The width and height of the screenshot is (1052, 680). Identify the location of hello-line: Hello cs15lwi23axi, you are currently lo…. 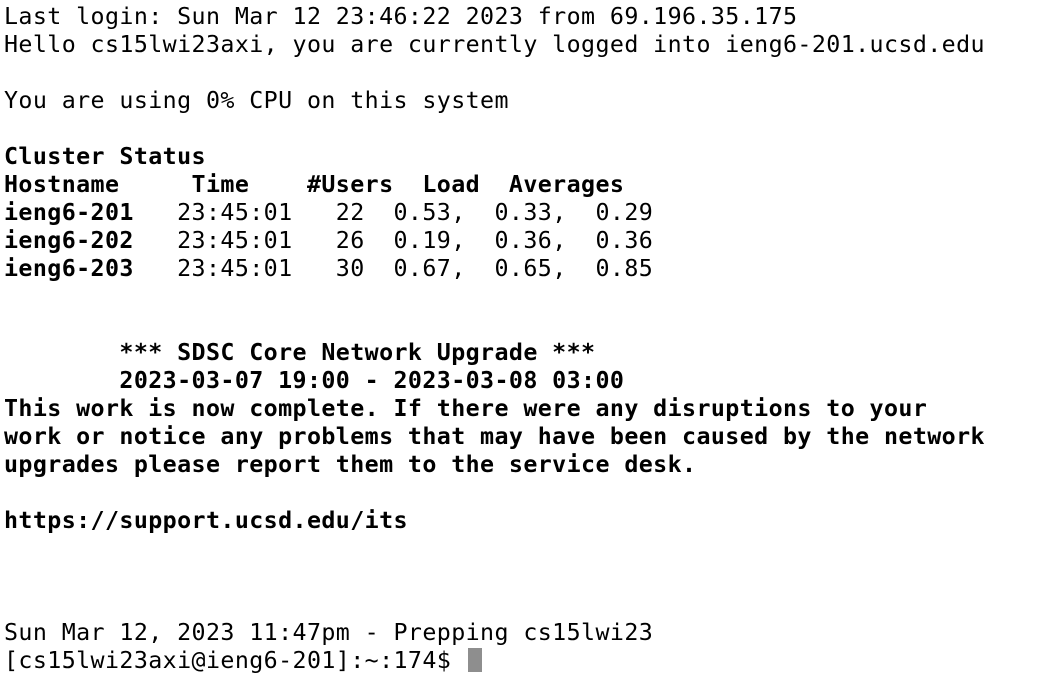
(494, 44).